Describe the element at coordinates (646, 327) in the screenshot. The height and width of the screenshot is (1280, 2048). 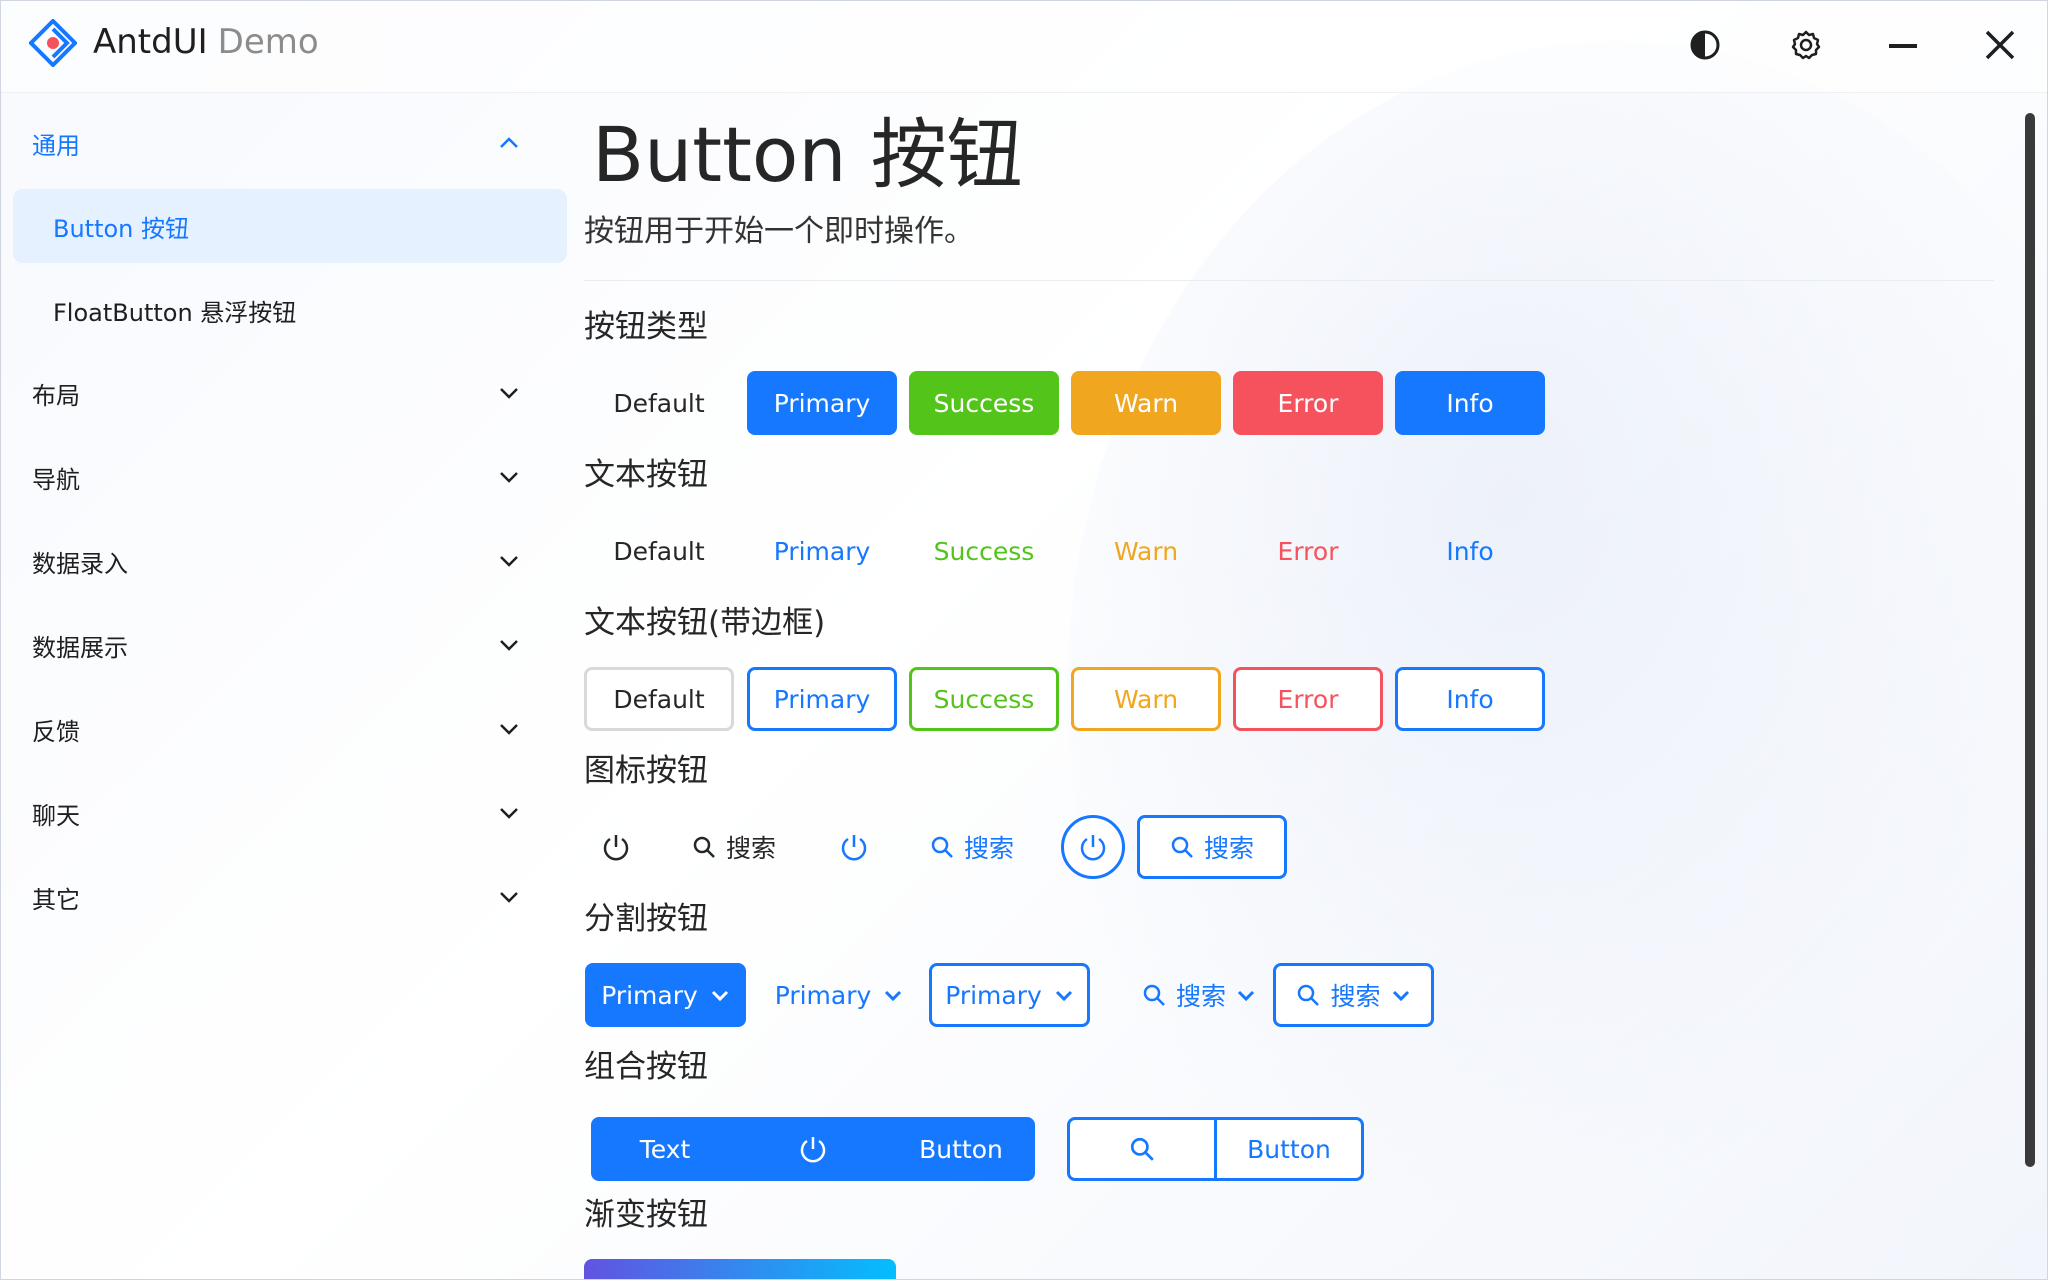
I see `section-title-types: 按钮类型` at that location.